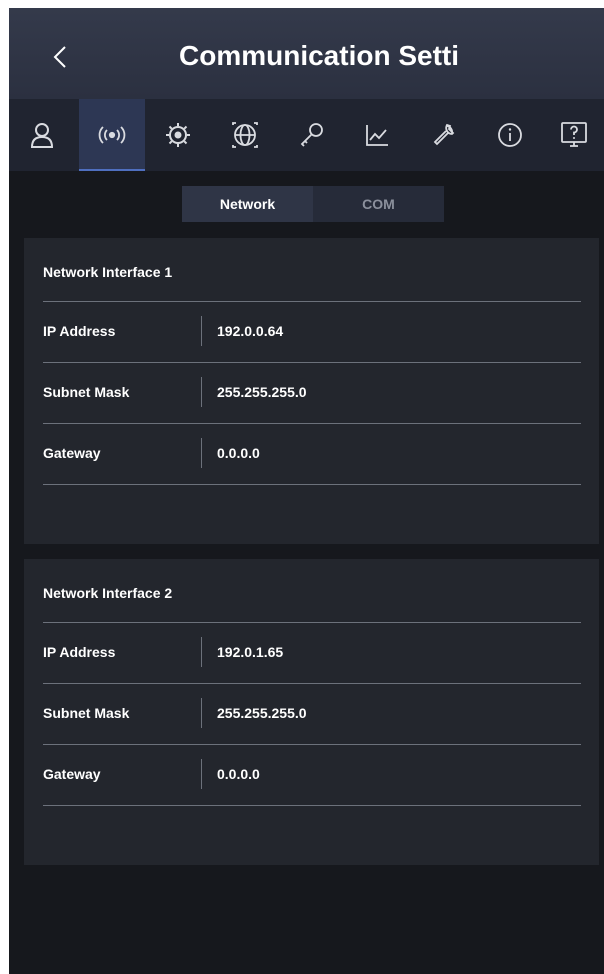 This screenshot has height=974, width=604. What do you see at coordinates (312, 331) in the screenshot?
I see `ip-address-row: IP Address 192.0.0.64` at bounding box center [312, 331].